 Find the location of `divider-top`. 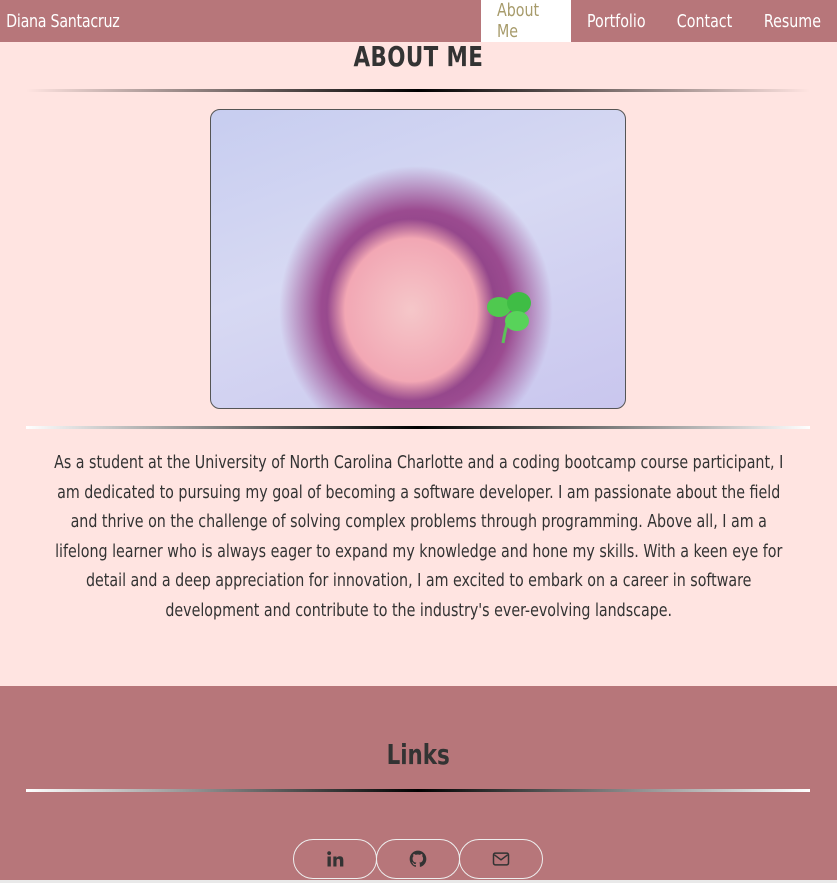

divider-top is located at coordinates (418, 90).